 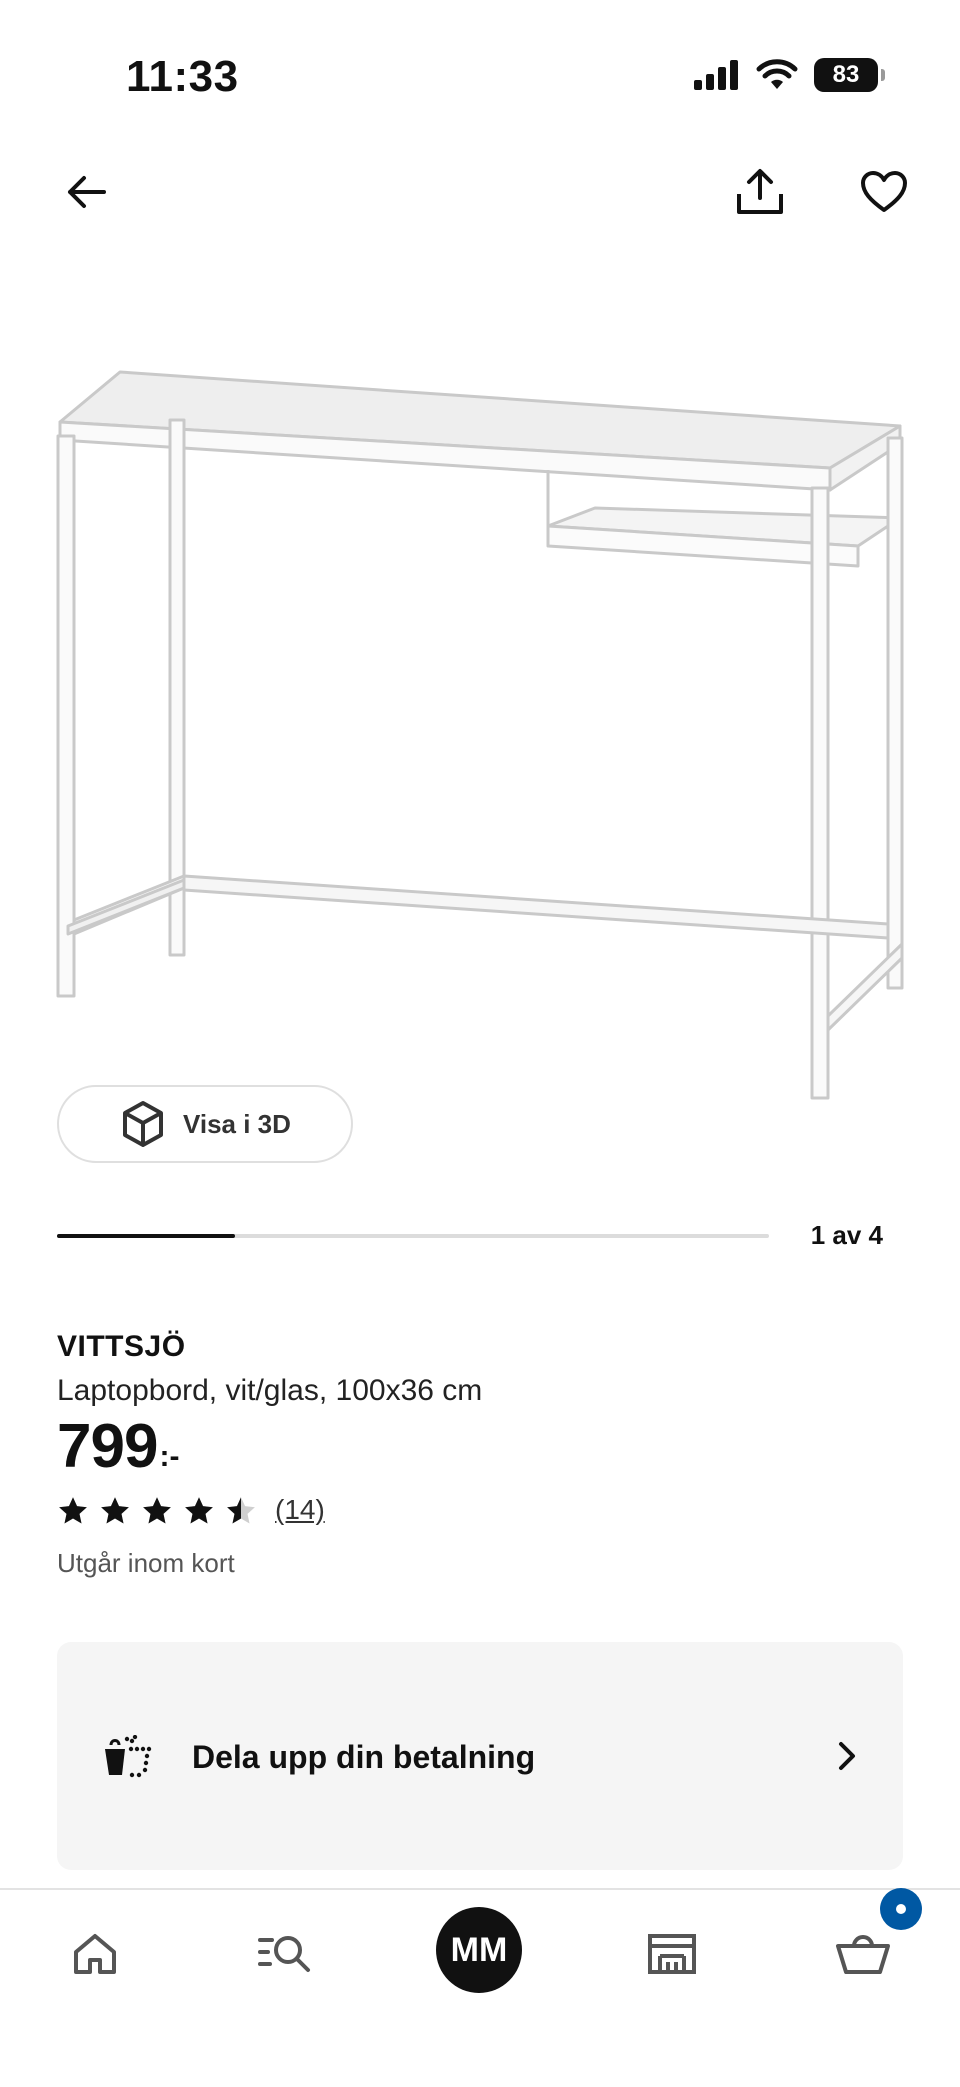 I want to click on carousel-progress, so click(x=146, y=1236).